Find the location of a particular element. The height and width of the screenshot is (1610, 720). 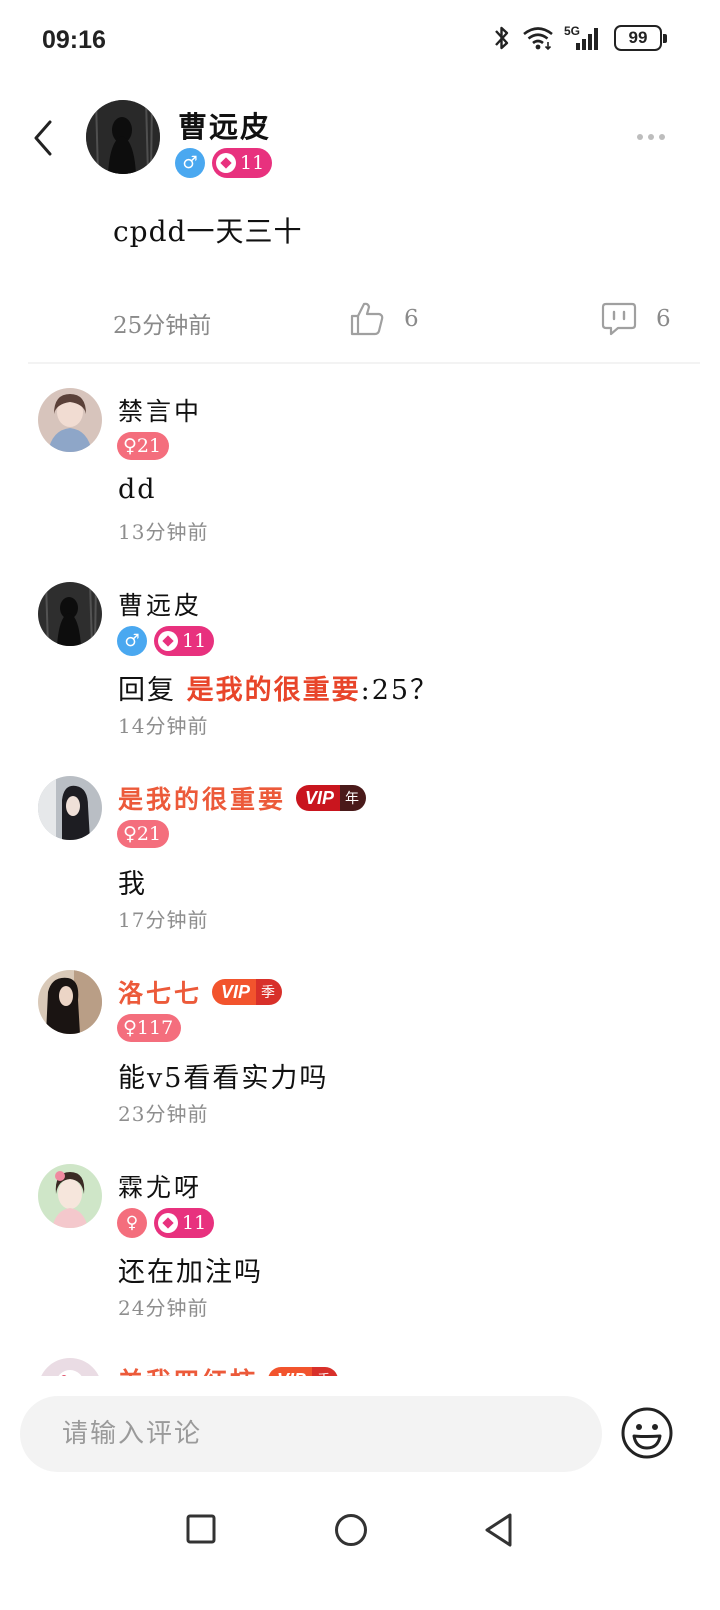

post-time: 25分钟前 is located at coordinates (162, 326).